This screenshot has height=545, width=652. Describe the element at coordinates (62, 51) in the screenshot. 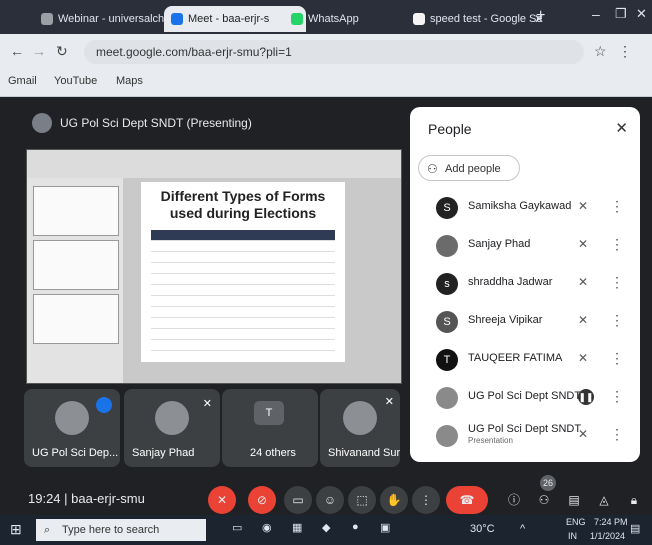

I see `reload-icon: ↻` at that location.